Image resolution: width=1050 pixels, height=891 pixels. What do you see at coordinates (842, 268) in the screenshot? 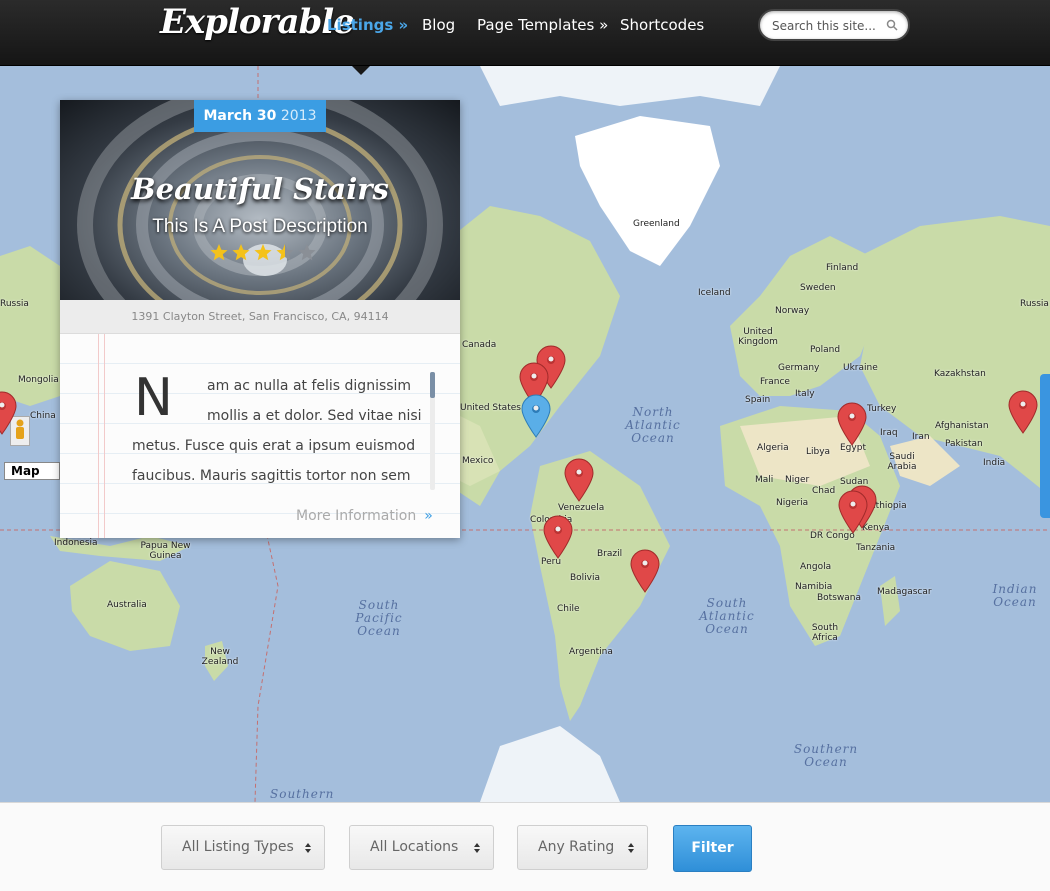
I see `label-finland: Finland` at bounding box center [842, 268].